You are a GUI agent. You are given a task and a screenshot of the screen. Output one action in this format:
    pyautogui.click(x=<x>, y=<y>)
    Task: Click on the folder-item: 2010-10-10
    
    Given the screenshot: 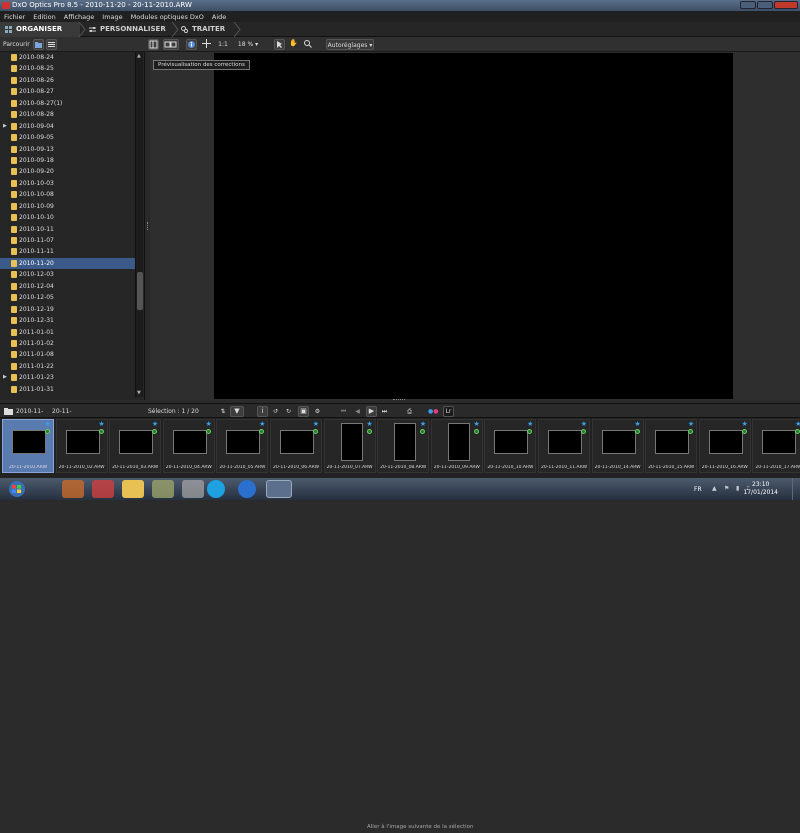 What is the action you would take?
    pyautogui.click(x=67, y=217)
    